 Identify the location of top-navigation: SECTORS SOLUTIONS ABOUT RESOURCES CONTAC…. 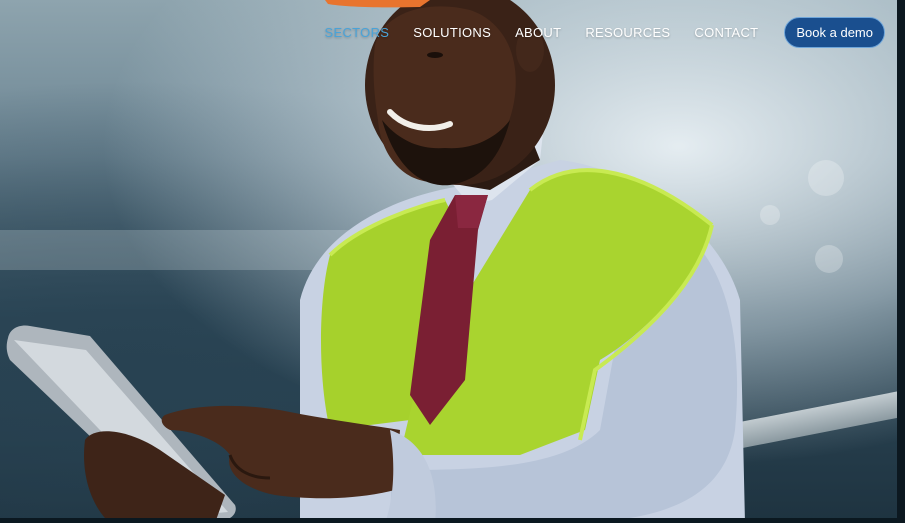
(452, 32).